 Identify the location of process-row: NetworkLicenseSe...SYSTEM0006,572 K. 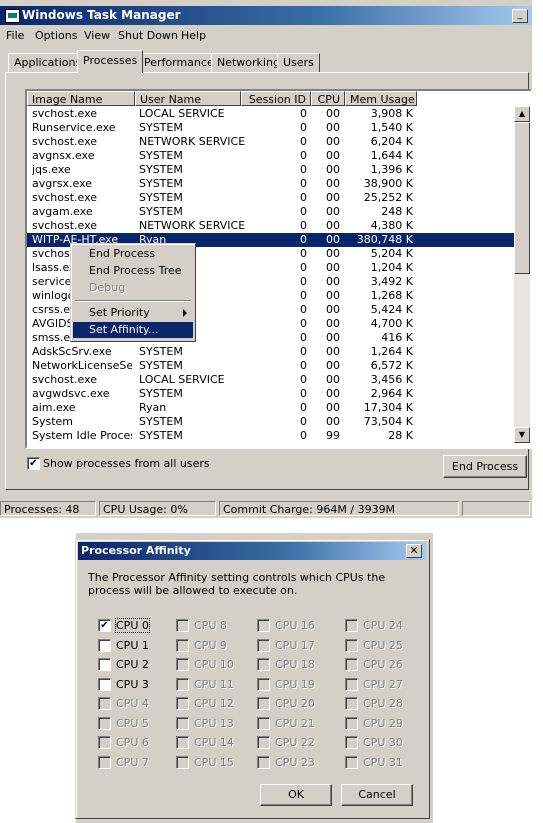
(272, 366).